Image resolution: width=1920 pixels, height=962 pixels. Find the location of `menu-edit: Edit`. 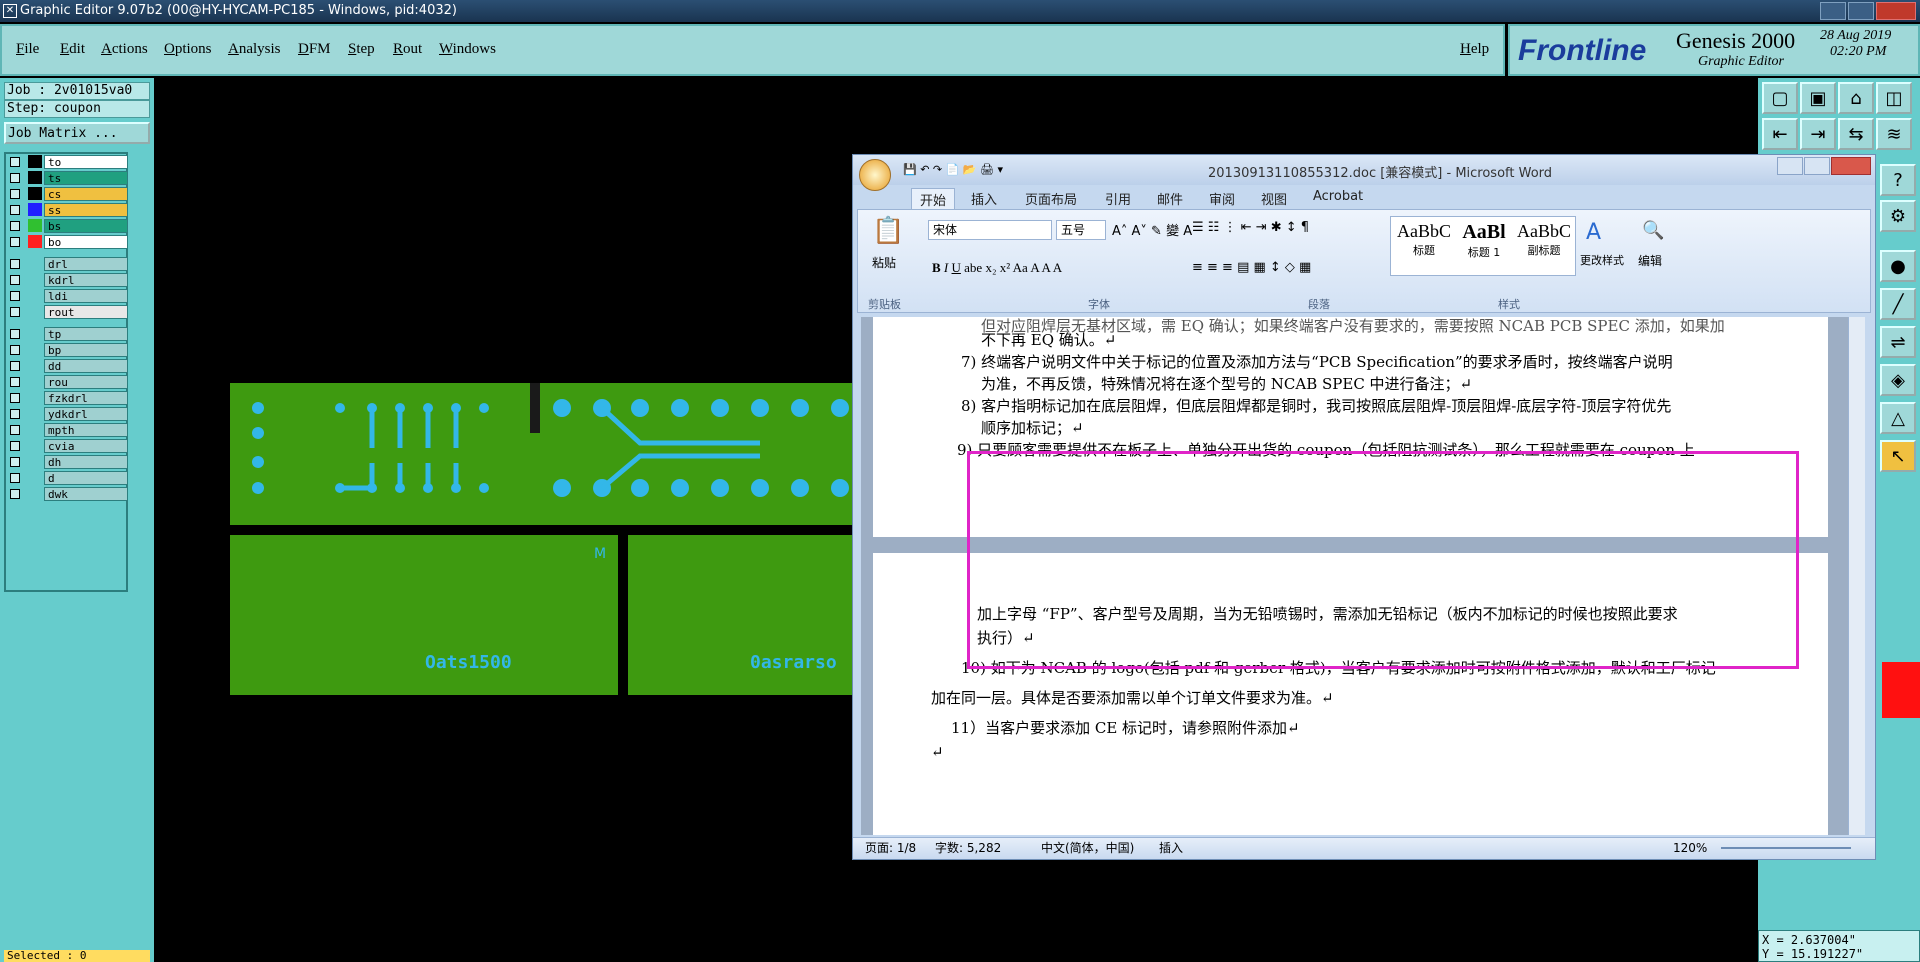

menu-edit: Edit is located at coordinates (72, 49).